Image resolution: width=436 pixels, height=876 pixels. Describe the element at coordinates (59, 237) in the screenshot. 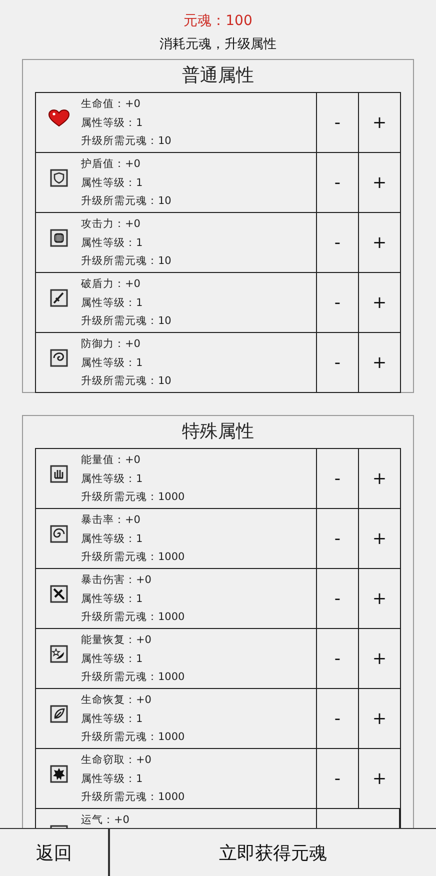

I see `fist-icon` at that location.